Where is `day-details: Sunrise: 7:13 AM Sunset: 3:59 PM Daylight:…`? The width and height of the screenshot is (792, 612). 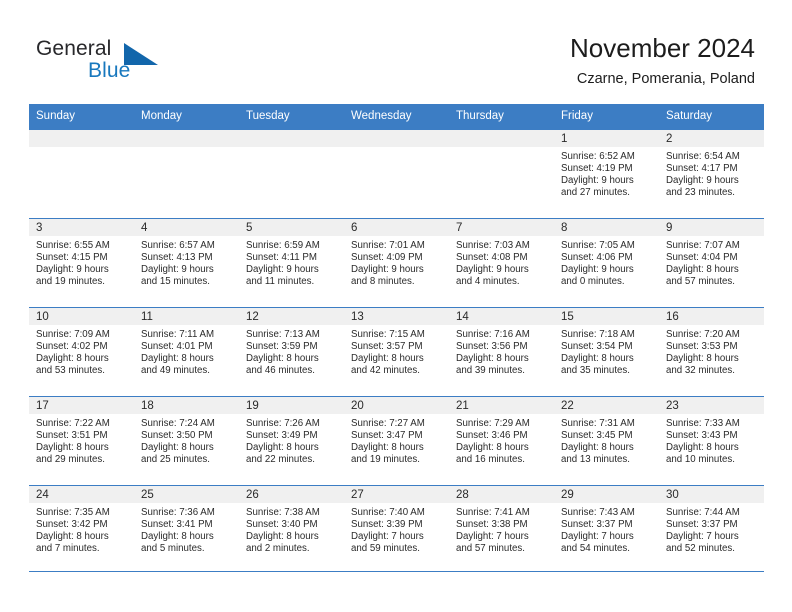
day-details: Sunrise: 7:13 AM Sunset: 3:59 PM Daylight:… is located at coordinates (291, 351).